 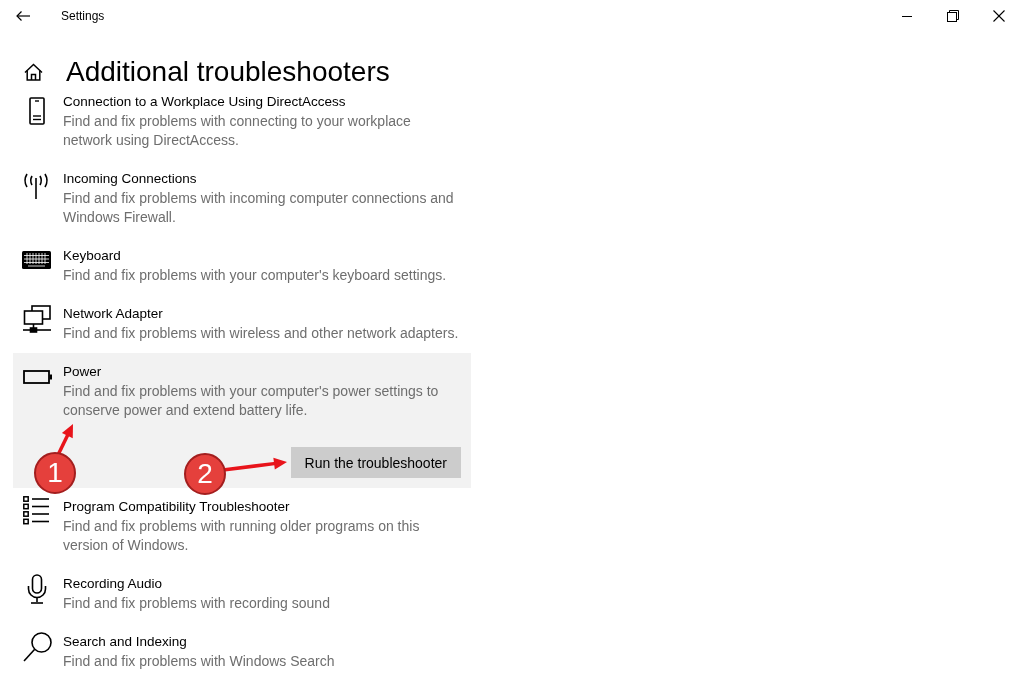 What do you see at coordinates (205, 102) in the screenshot?
I see `item-title: Connection to a Workplace Using DirectAccess` at bounding box center [205, 102].